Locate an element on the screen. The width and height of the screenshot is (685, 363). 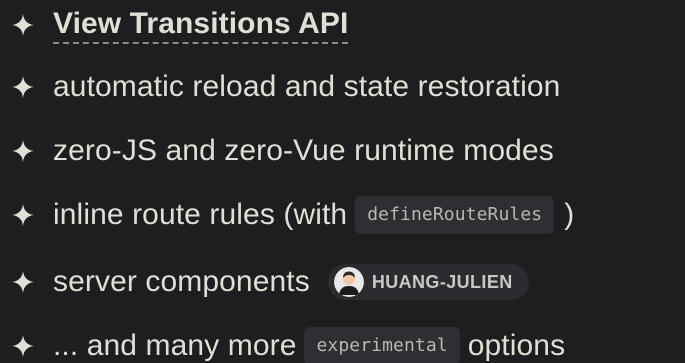
item-text: automatic reload and state restoration is located at coordinates (307, 86).